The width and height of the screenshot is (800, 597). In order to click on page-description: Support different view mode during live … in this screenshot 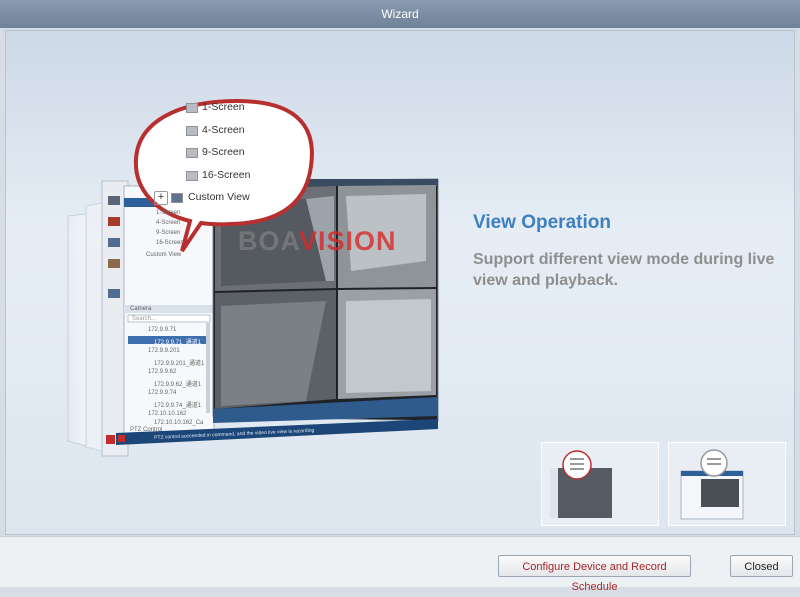, I will do `click(624, 270)`.